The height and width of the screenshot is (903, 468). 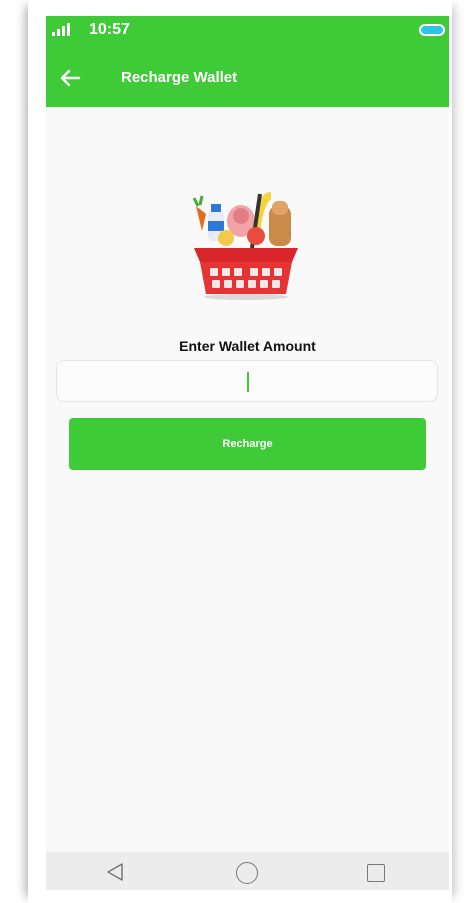 What do you see at coordinates (109, 29) in the screenshot?
I see `status-time: 10:57` at bounding box center [109, 29].